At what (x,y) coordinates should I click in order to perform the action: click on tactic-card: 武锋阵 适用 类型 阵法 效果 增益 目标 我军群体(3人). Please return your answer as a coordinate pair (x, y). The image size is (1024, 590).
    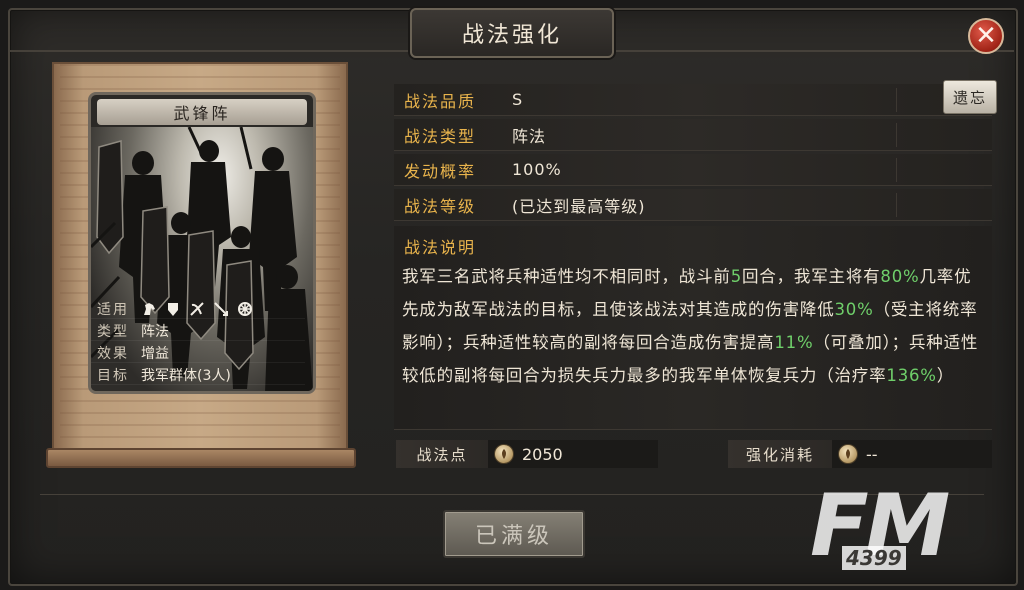
    Looking at the image, I should click on (202, 243).